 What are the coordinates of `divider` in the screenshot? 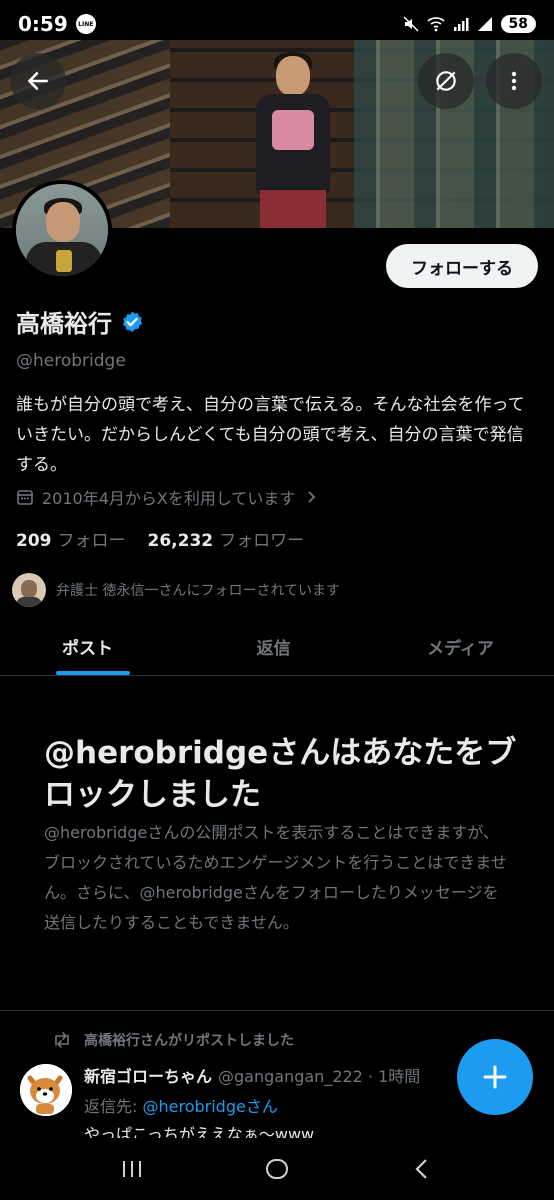 It's located at (277, 1010).